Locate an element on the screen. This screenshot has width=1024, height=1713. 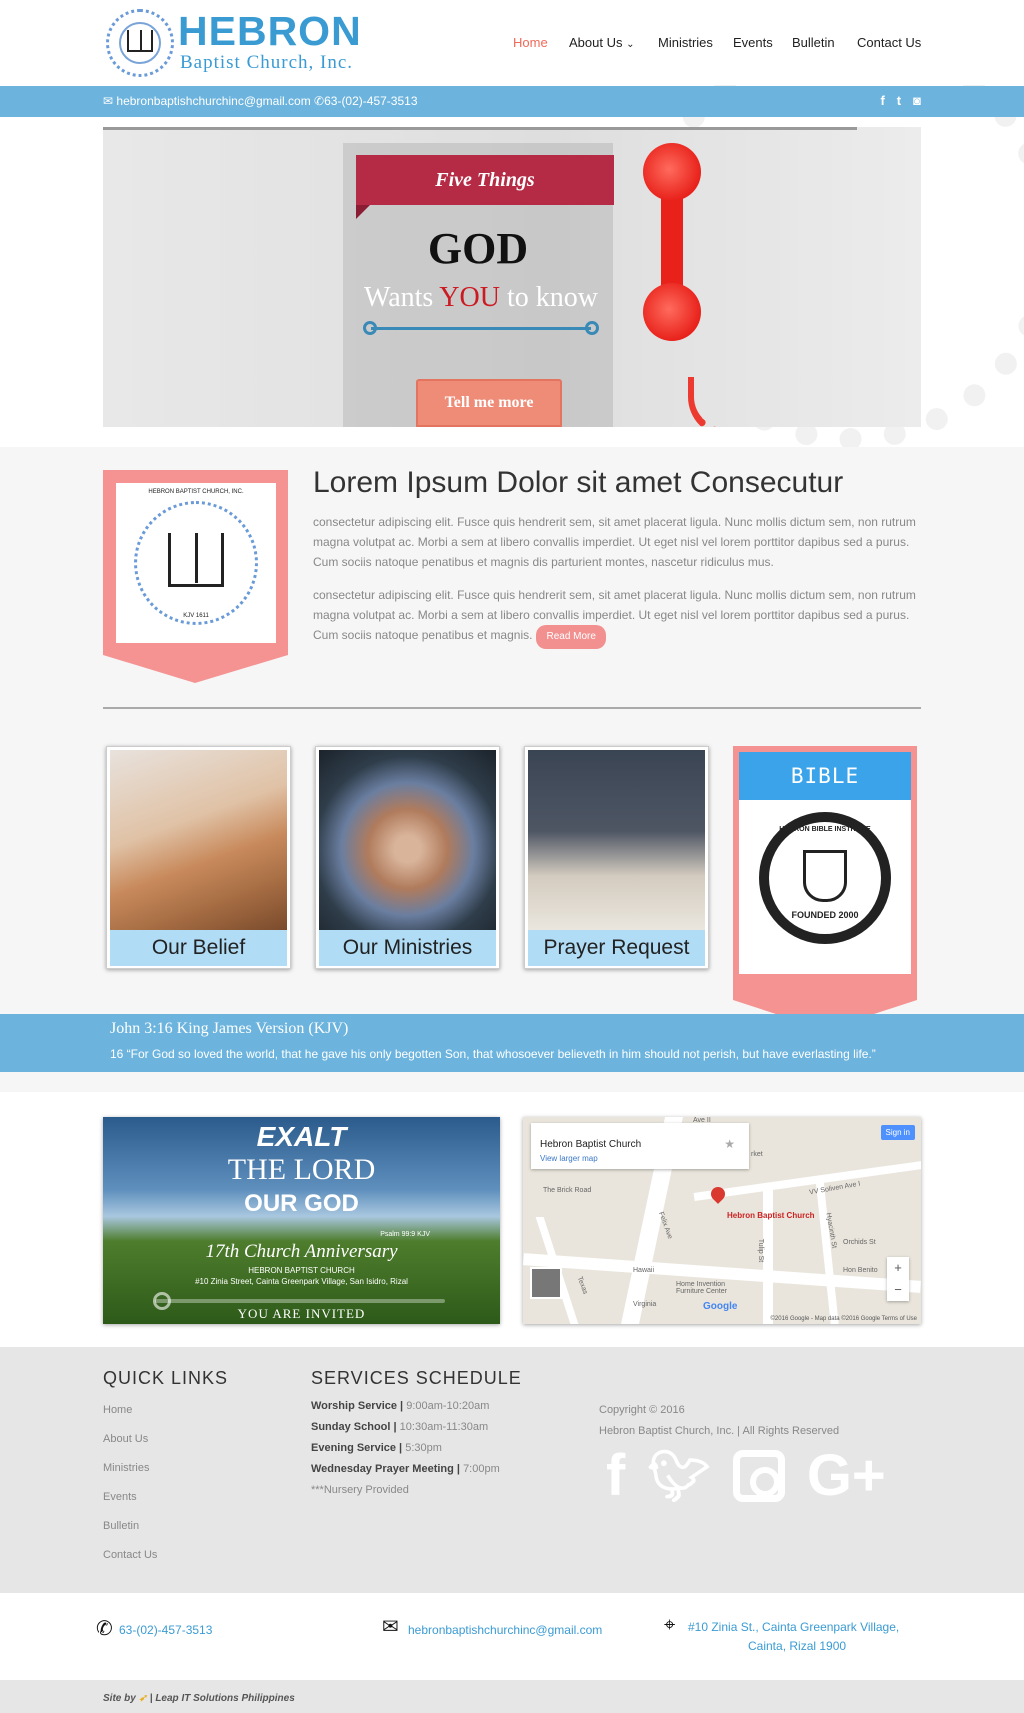
leap-logo-icon: ➶ is located at coordinates (142, 1698).